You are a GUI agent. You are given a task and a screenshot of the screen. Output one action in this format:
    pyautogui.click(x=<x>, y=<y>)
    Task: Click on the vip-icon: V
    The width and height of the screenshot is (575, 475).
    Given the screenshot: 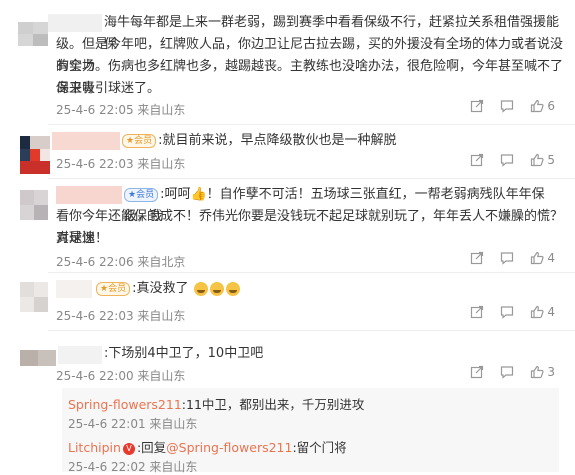 What is the action you would take?
    pyautogui.click(x=128, y=448)
    